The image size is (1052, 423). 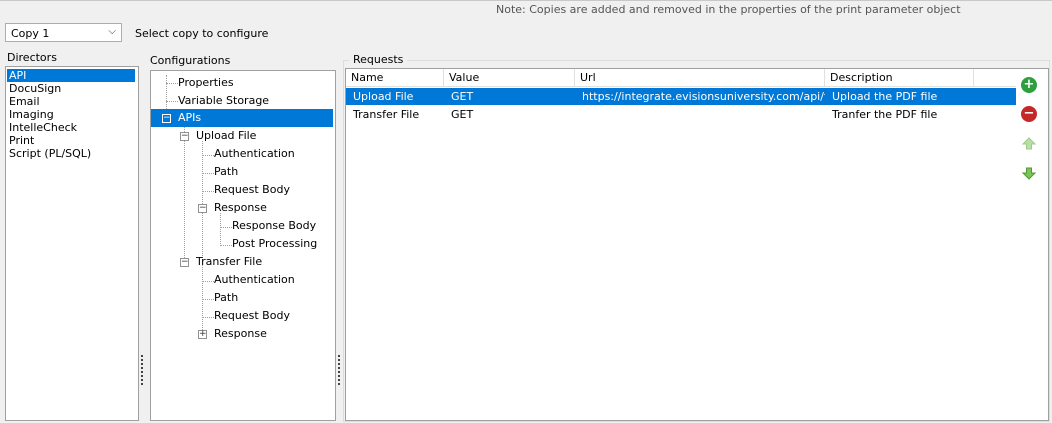 What do you see at coordinates (681, 86) in the screenshot?
I see `header-divider` at bounding box center [681, 86].